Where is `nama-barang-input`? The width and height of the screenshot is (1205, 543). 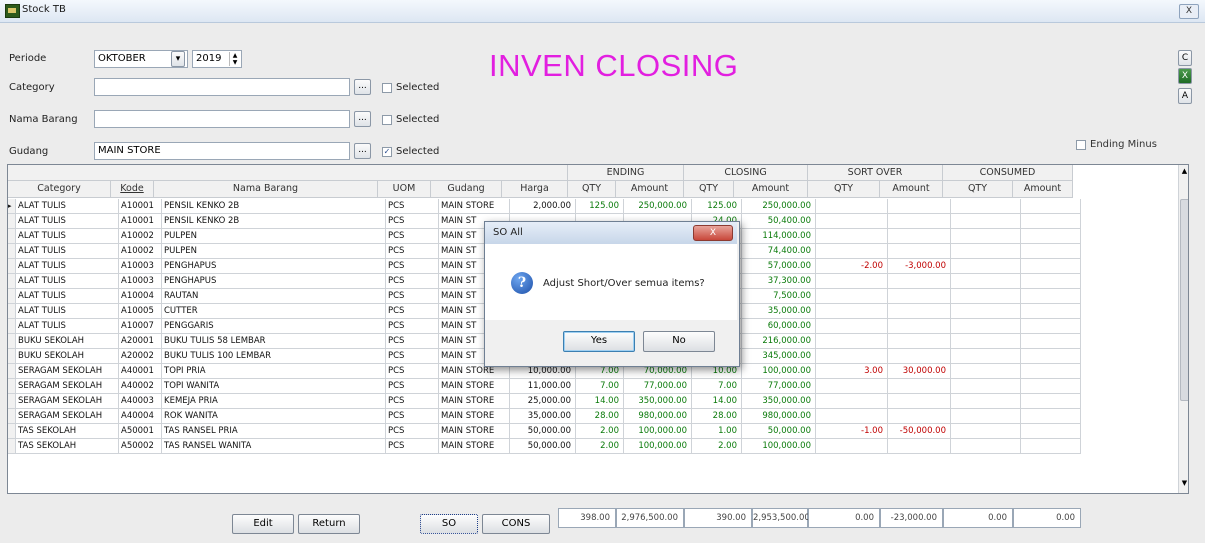
nama-barang-input is located at coordinates (222, 119).